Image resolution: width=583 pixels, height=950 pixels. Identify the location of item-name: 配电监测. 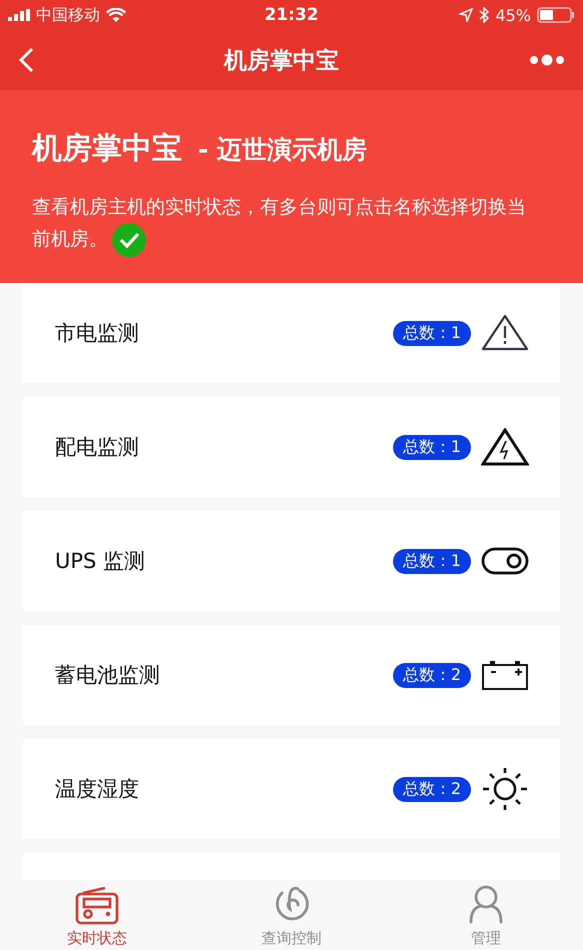
(97, 447).